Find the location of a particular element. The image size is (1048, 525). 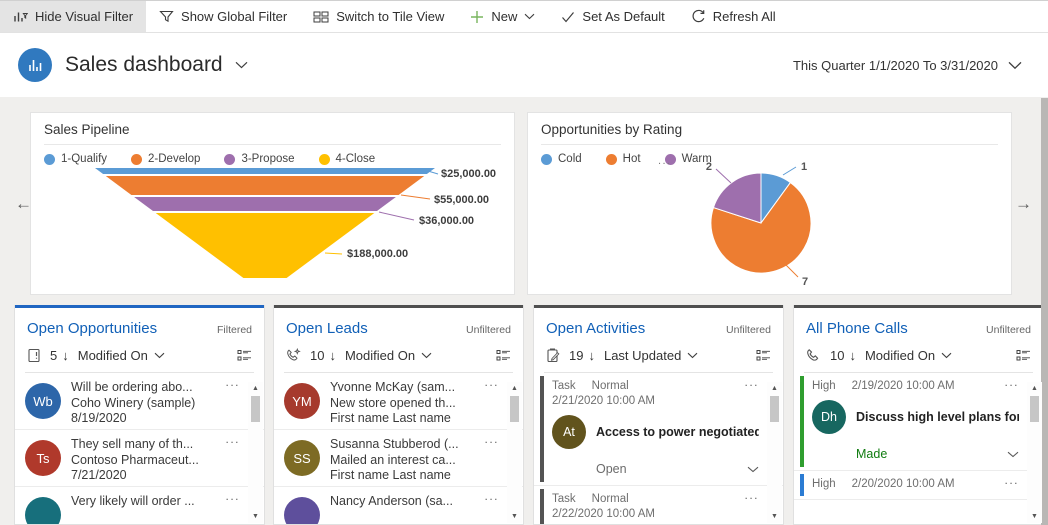

activity-status: Open is located at coordinates (611, 469).